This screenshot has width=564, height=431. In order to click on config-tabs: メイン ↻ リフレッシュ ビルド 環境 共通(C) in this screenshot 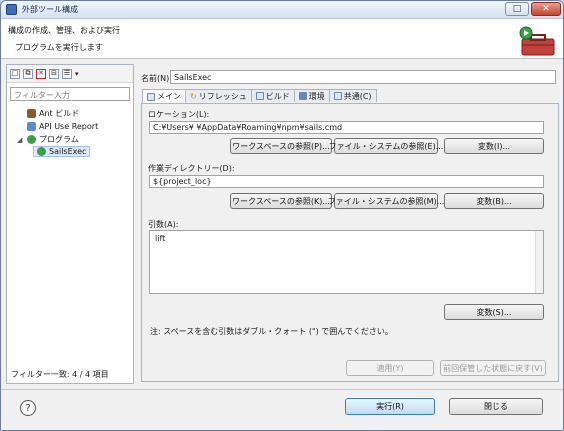, I will do `click(259, 96)`.